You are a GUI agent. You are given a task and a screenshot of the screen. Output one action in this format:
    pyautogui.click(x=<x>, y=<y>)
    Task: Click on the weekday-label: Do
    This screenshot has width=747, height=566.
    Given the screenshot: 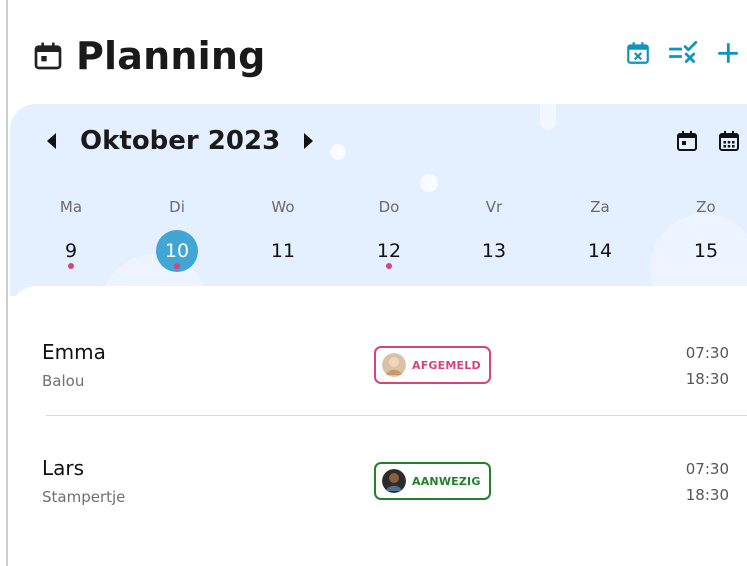 What is the action you would take?
    pyautogui.click(x=389, y=207)
    